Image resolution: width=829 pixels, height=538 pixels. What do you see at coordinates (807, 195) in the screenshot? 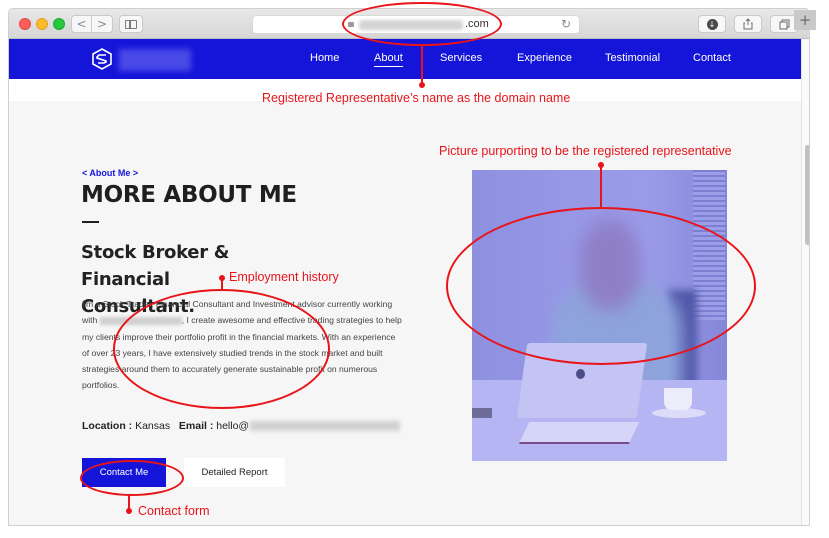
I see `scrollbar-thumb` at bounding box center [807, 195].